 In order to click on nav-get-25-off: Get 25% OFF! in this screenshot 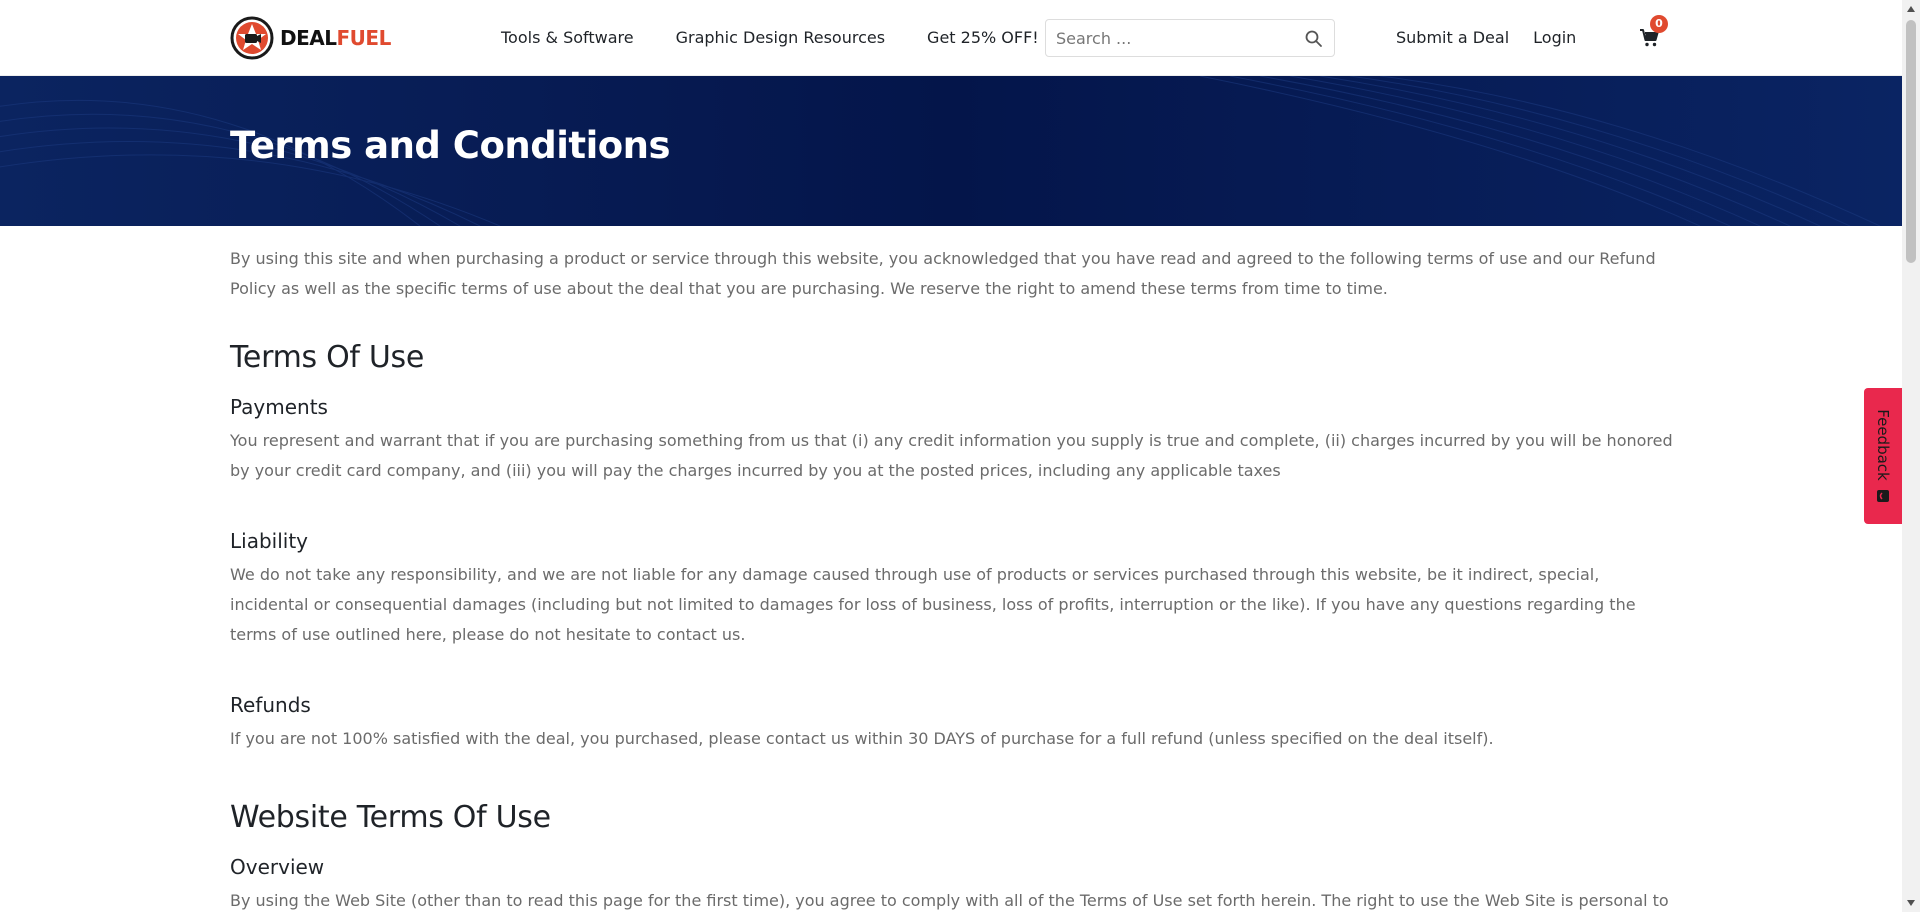, I will do `click(983, 38)`.